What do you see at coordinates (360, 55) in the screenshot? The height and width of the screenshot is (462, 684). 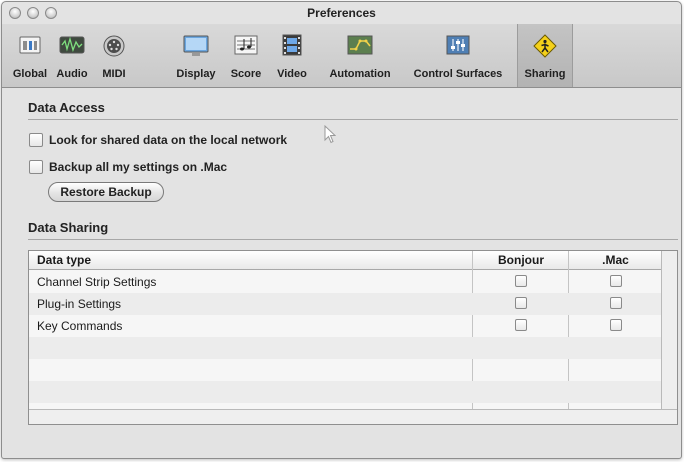 I see `tab-automation: Automation` at bounding box center [360, 55].